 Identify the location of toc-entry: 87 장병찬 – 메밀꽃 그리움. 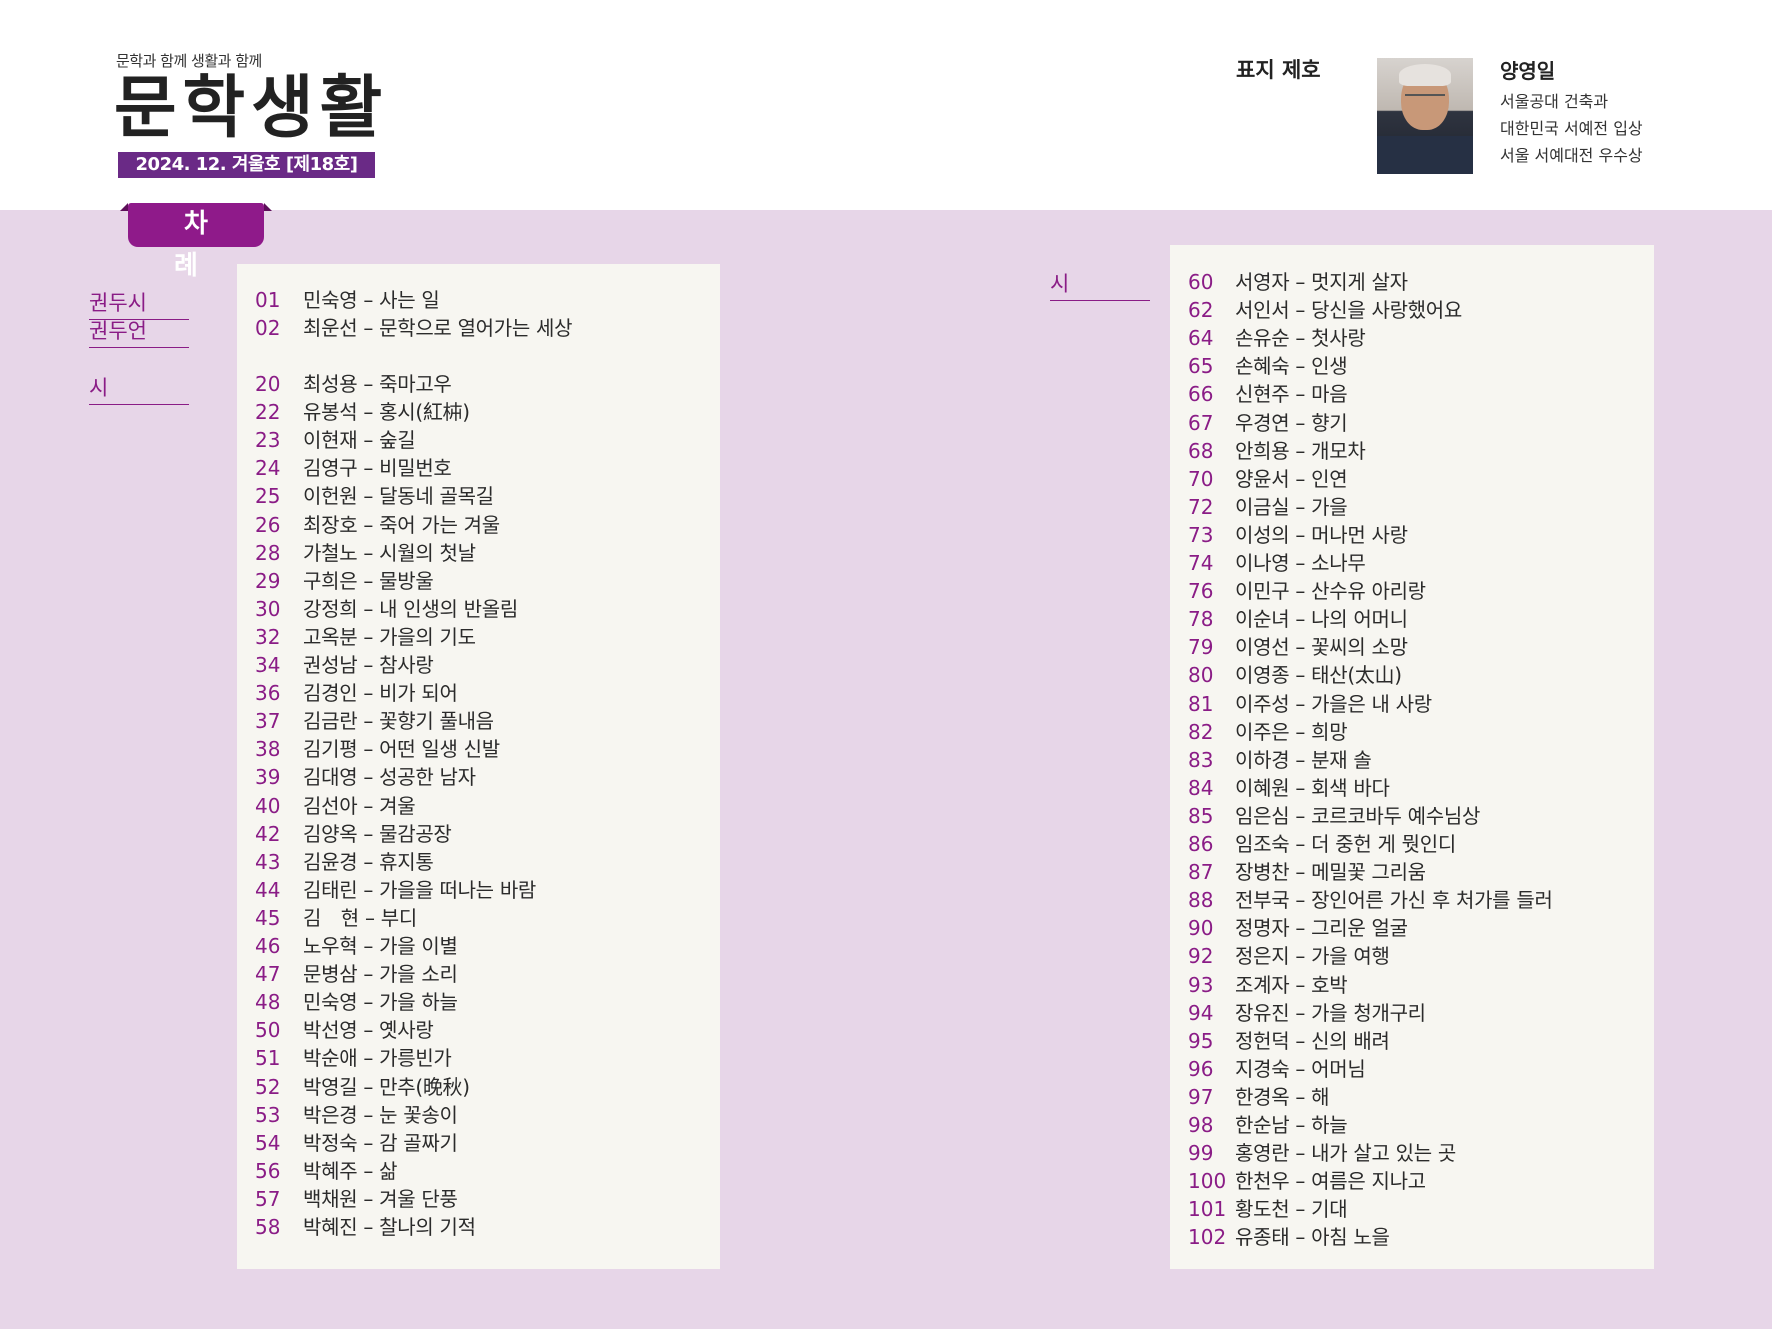
(1307, 872).